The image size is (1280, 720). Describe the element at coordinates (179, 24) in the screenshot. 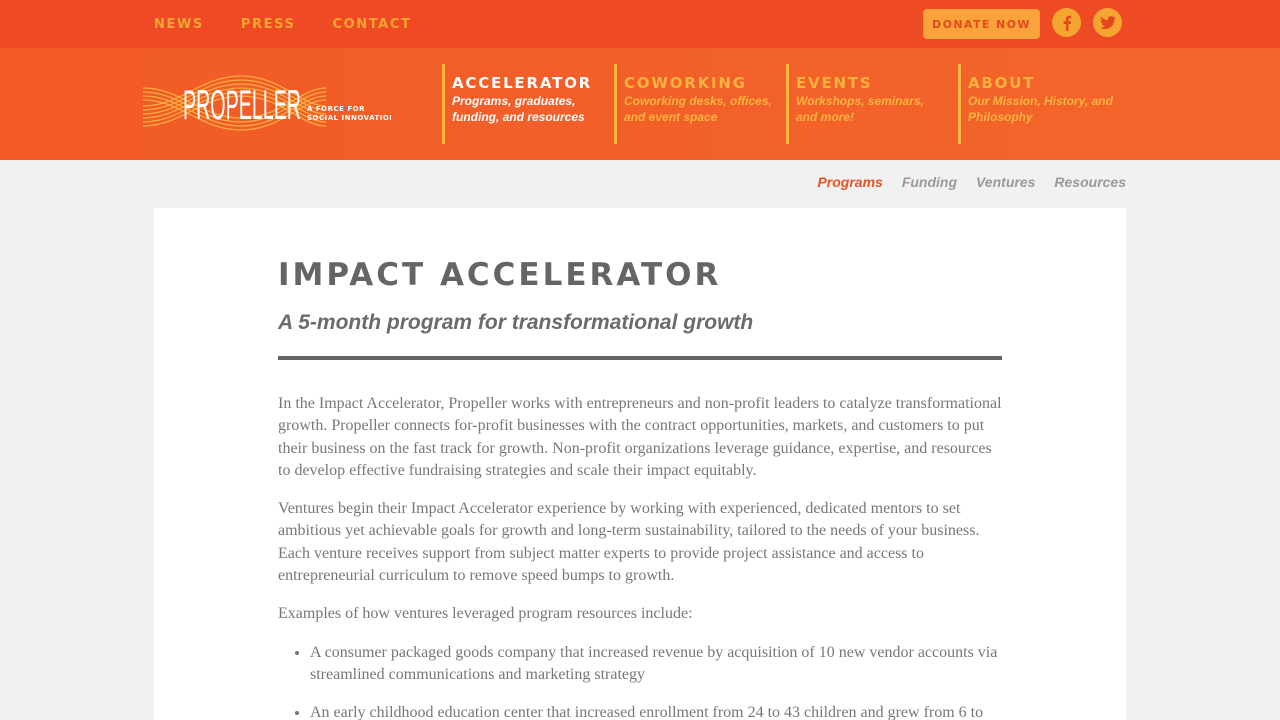

I see `news-link: NEWS` at that location.